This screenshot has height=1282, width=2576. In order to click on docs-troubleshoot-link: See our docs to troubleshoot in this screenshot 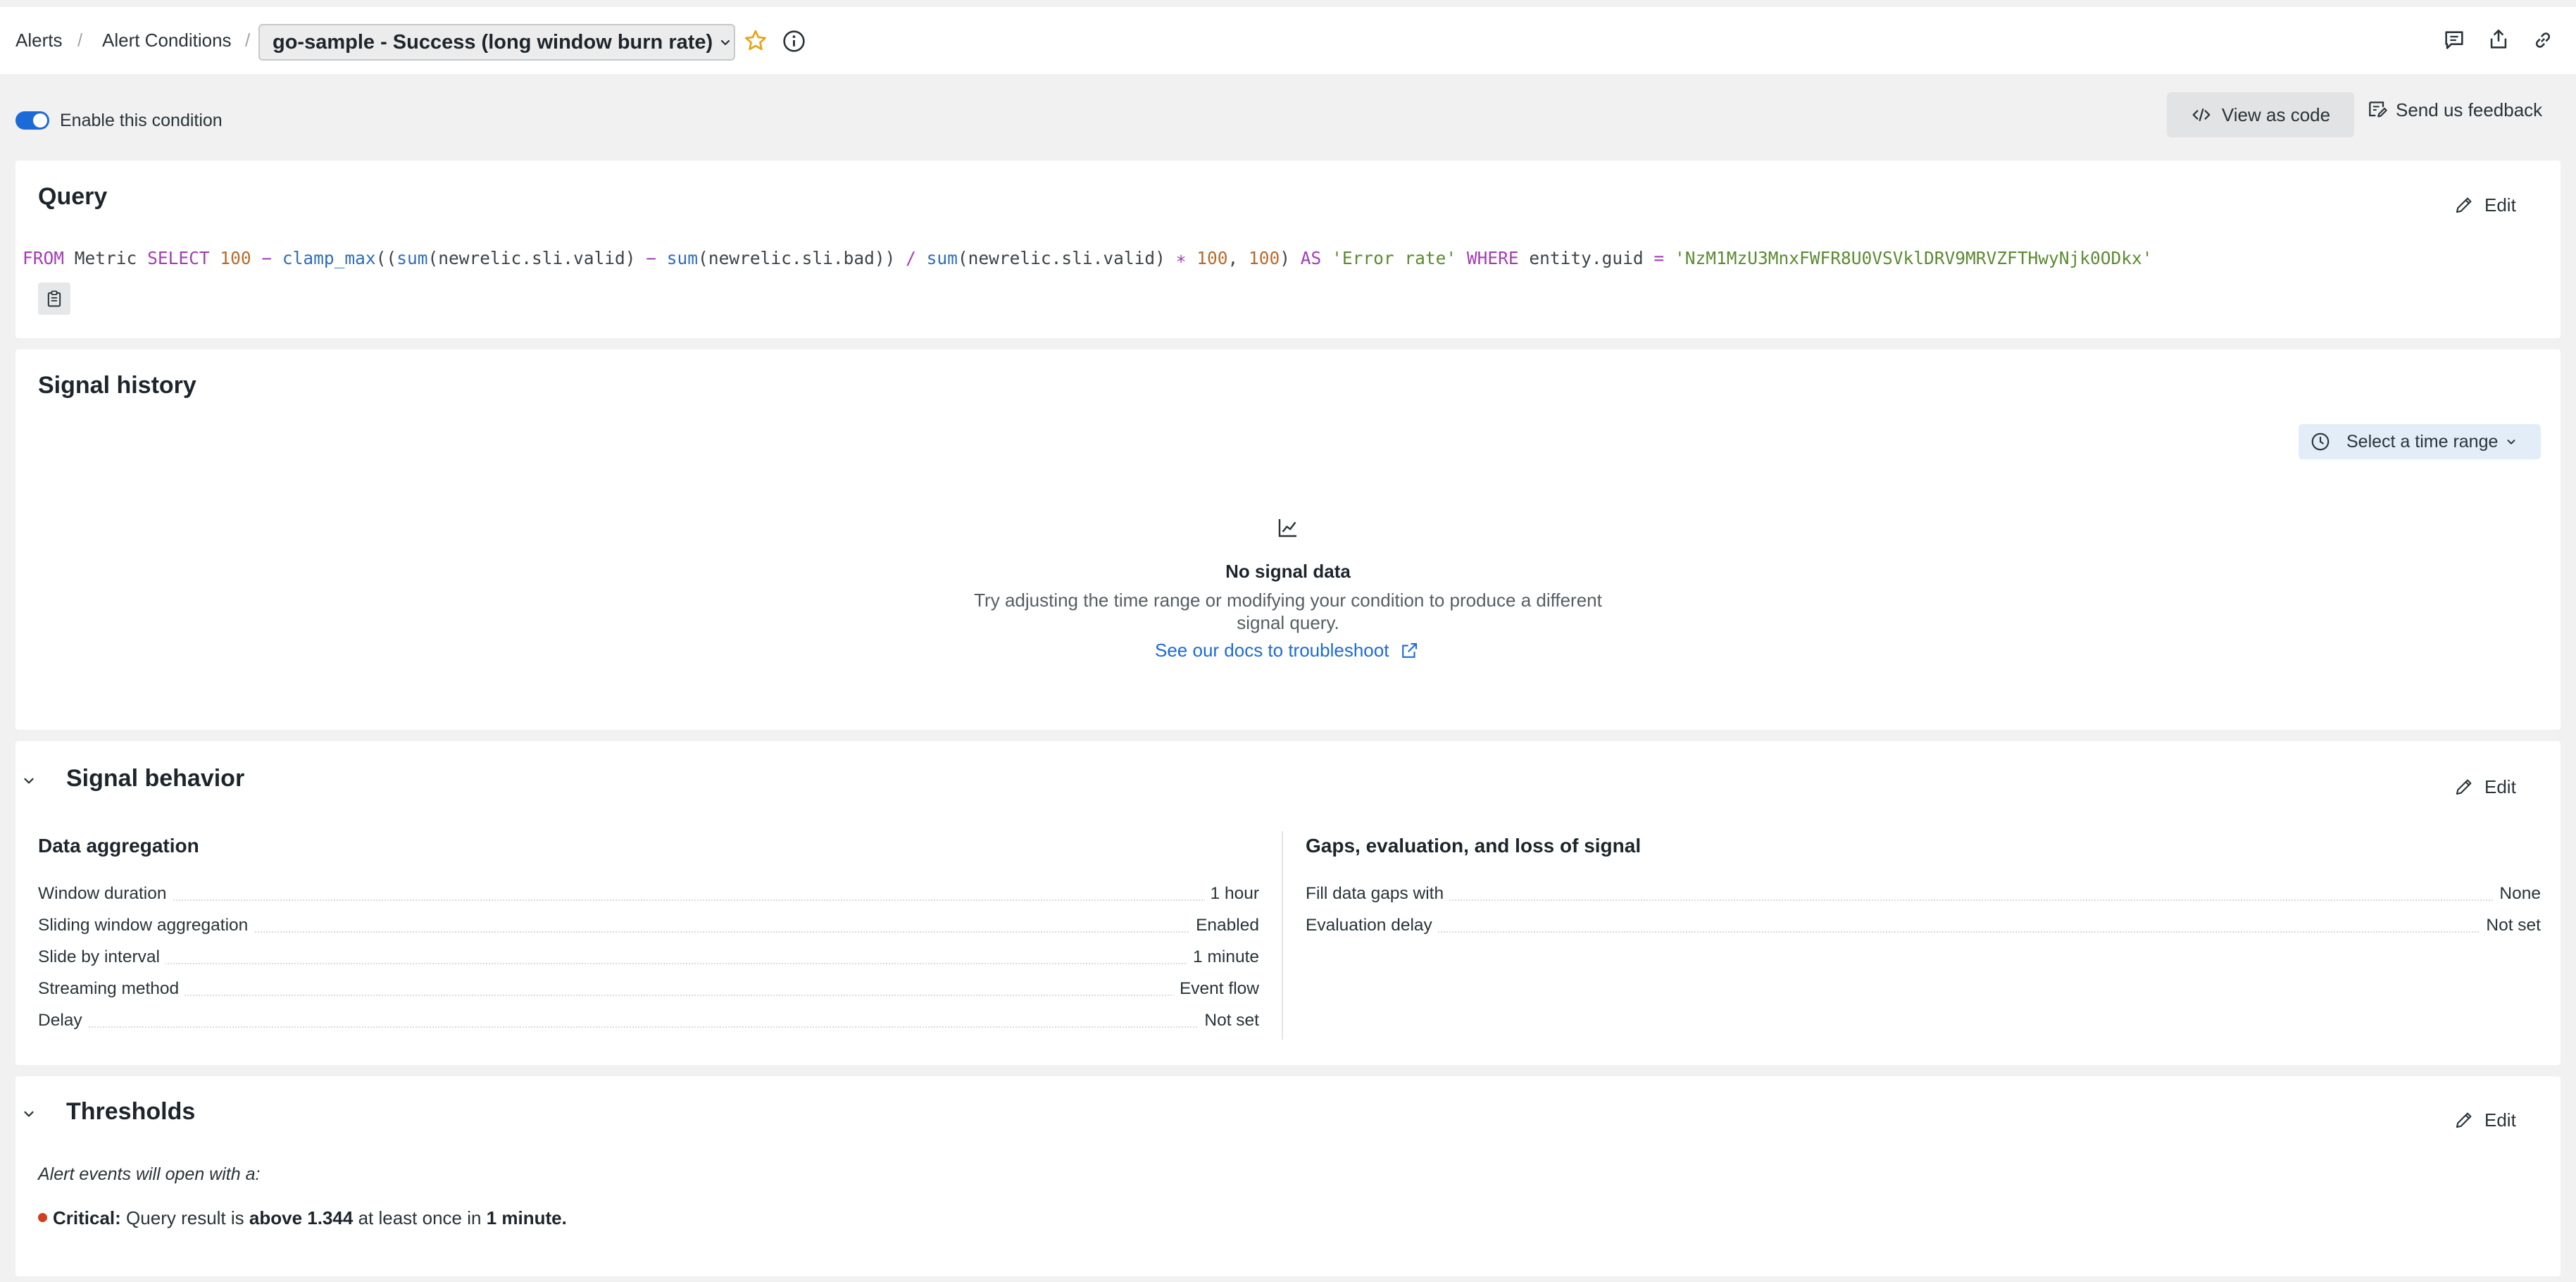, I will do `click(1287, 650)`.